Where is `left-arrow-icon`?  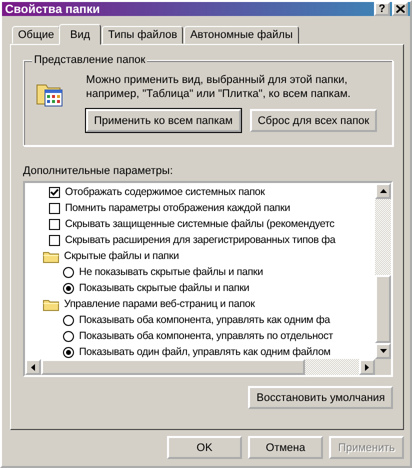
left-arrow-icon is located at coordinates (33, 367).